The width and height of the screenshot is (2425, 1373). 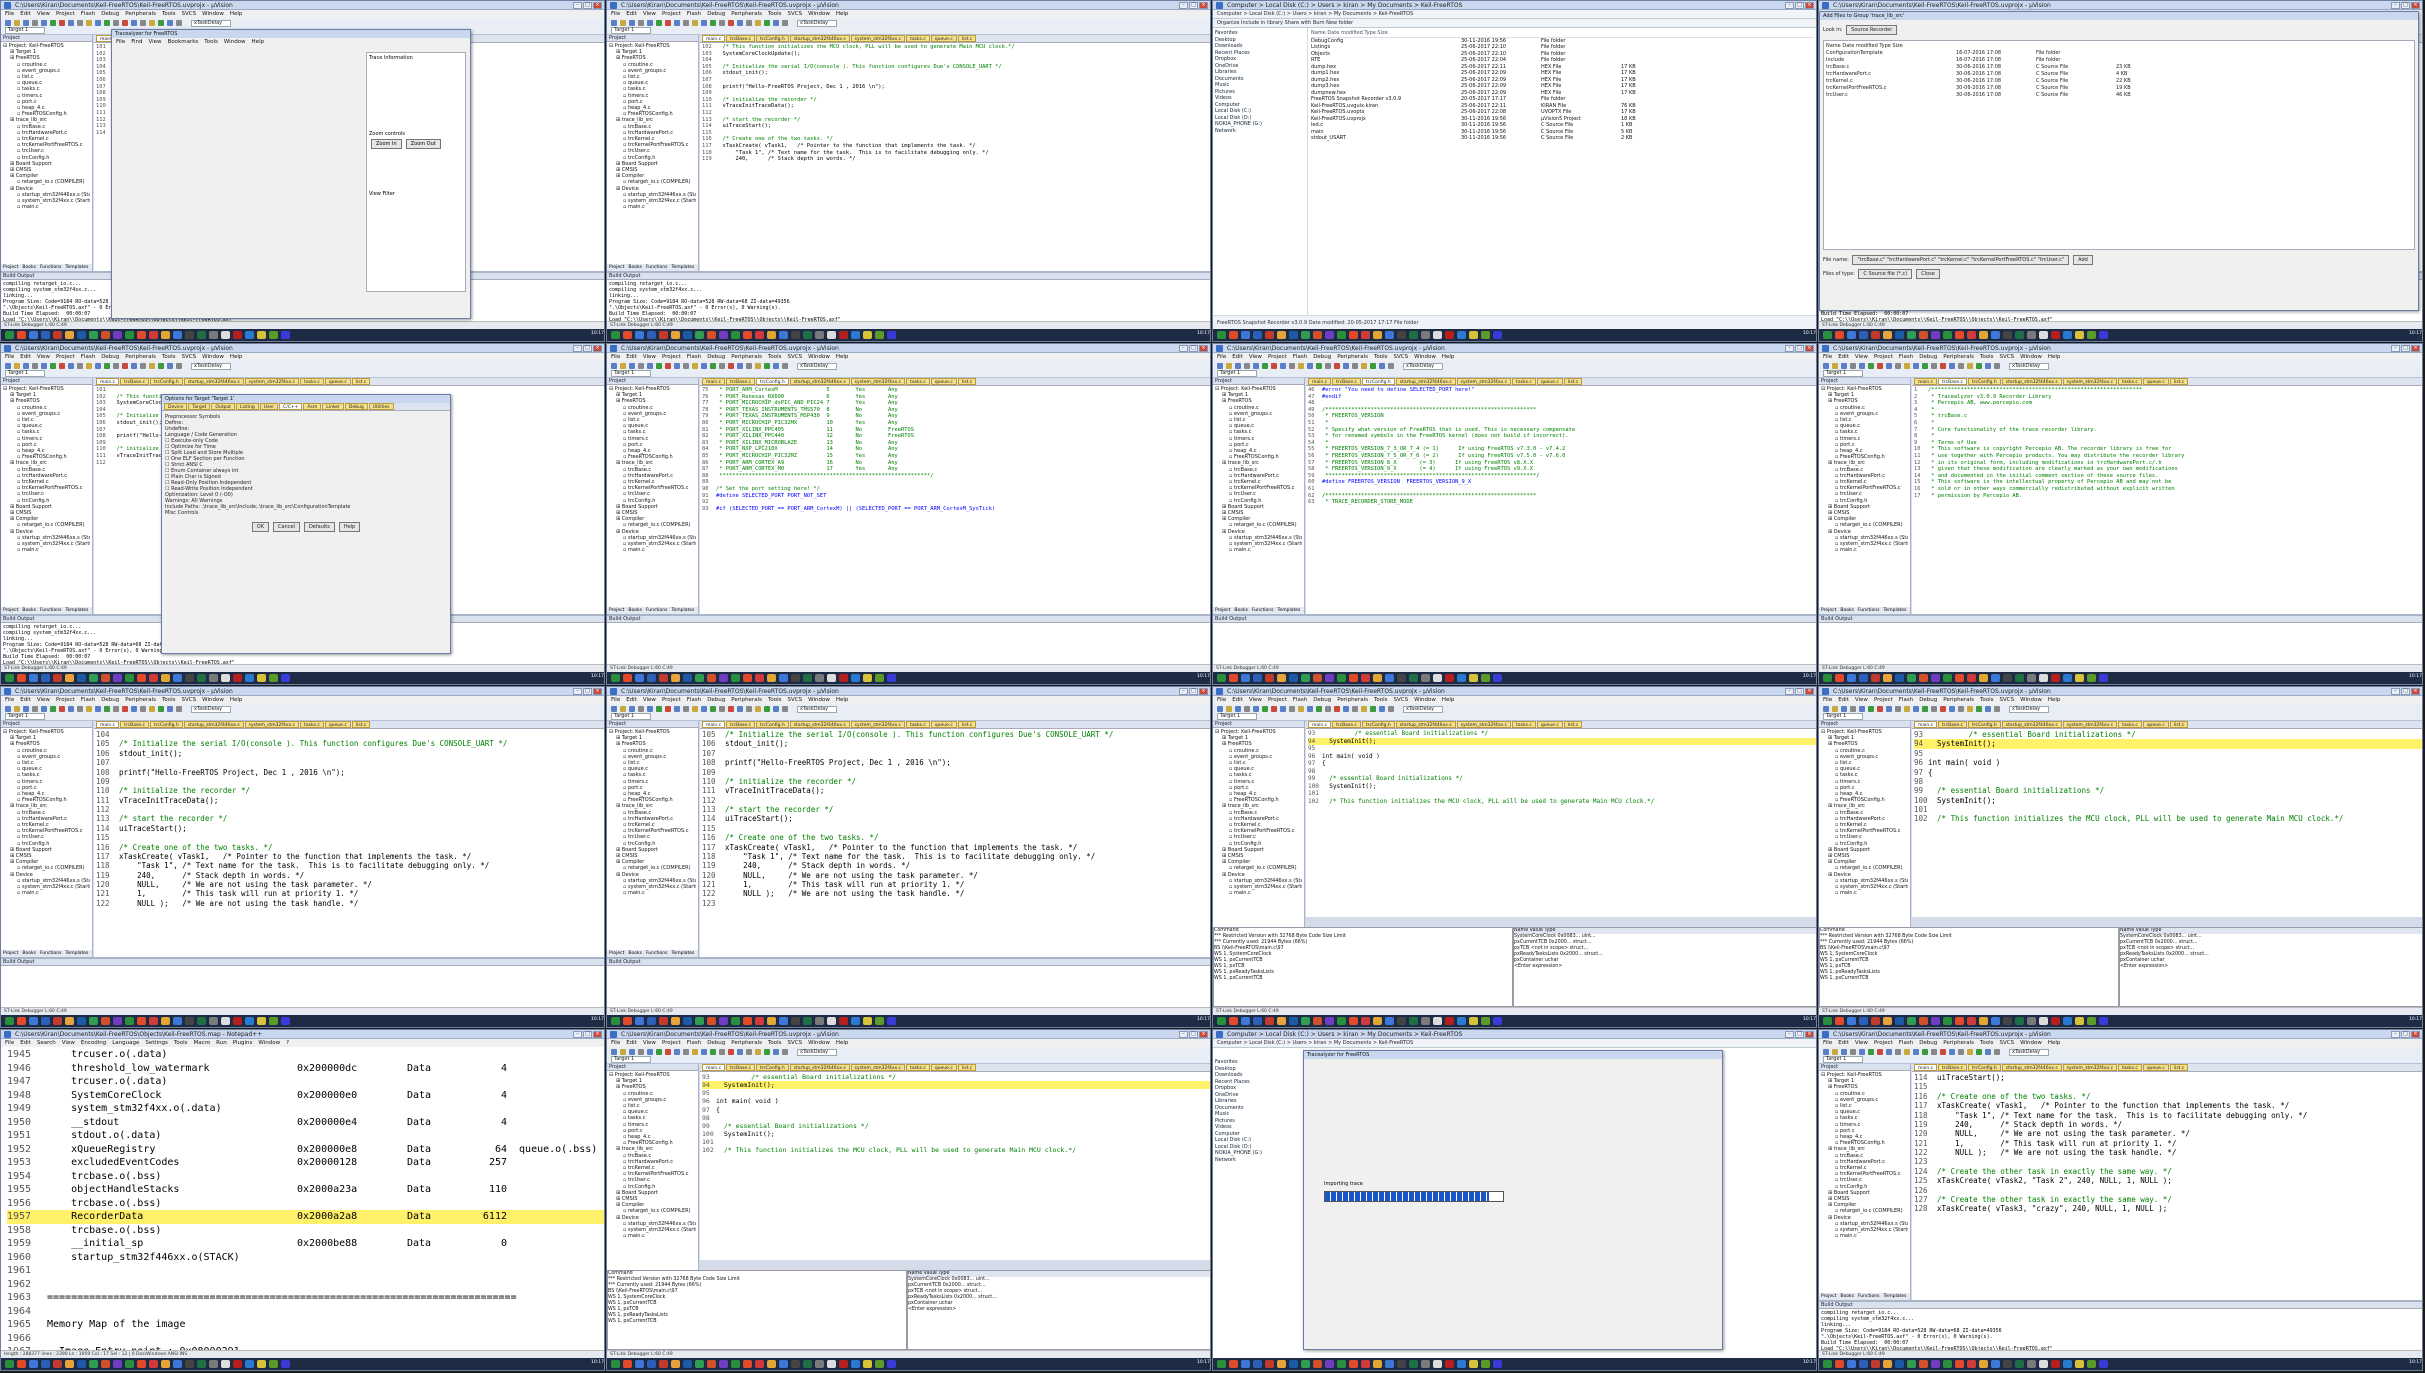 I want to click on filetype-select: C Source file (*.c), so click(x=1885, y=274).